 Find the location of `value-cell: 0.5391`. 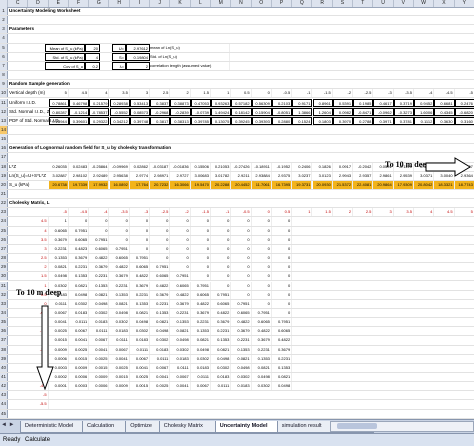

value-cell: 0.5391 is located at coordinates (343, 102).